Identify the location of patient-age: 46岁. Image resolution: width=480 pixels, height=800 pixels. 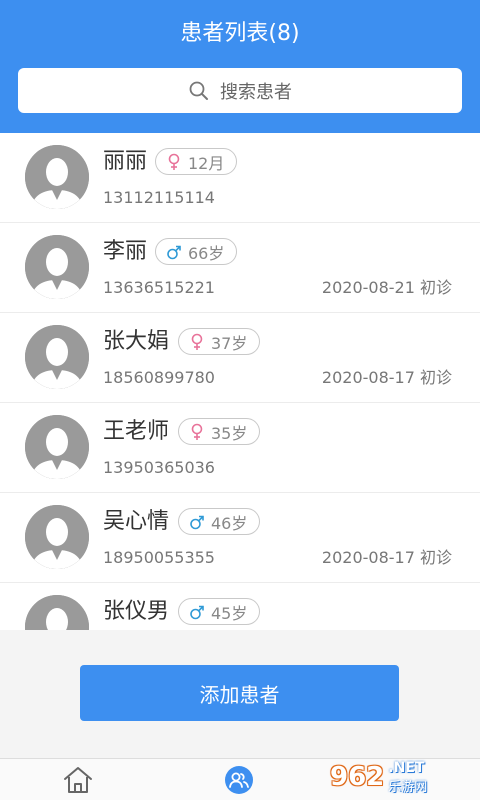
(229, 523).